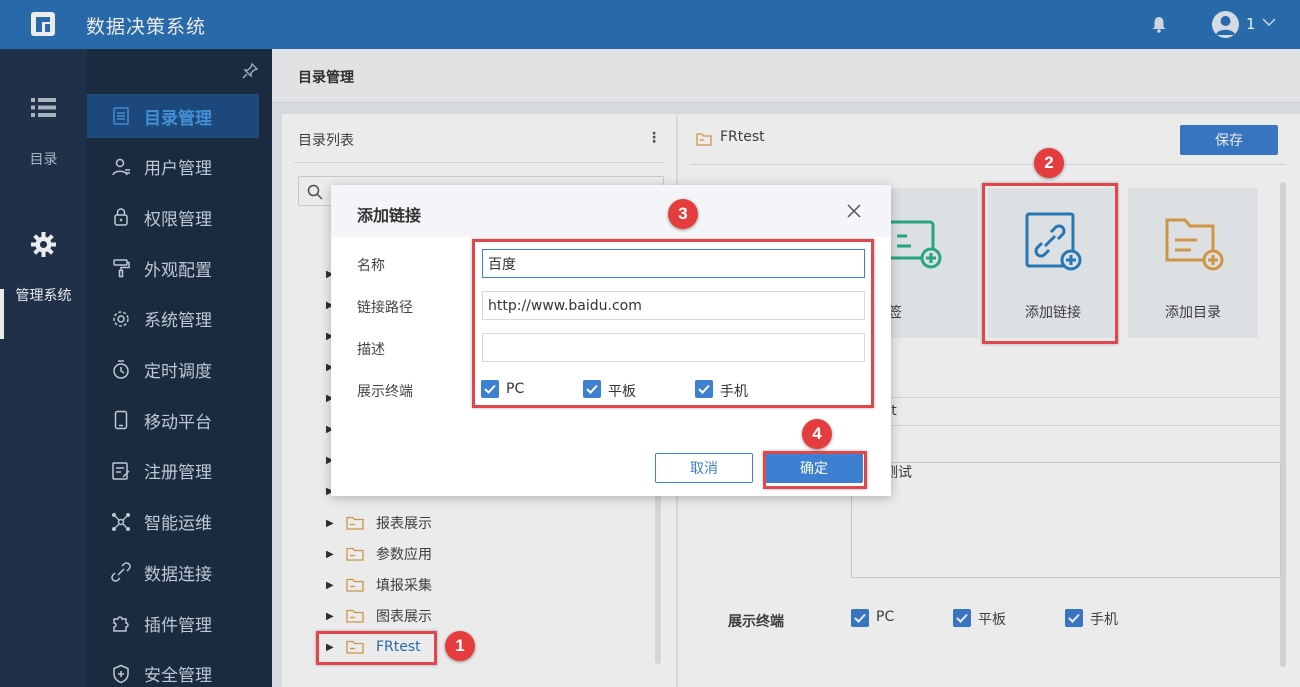  What do you see at coordinates (385, 308) in the screenshot?
I see `path-label: 链接路径` at bounding box center [385, 308].